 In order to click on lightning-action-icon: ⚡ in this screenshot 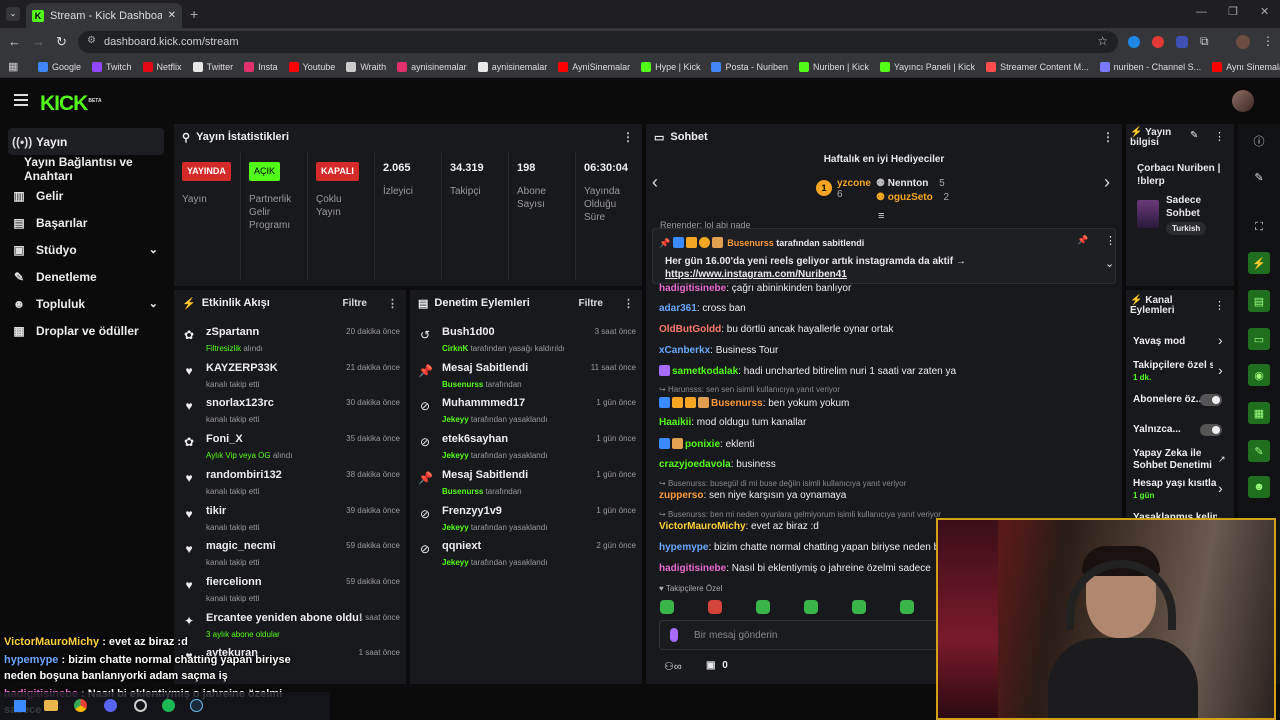, I will do `click(1259, 263)`.